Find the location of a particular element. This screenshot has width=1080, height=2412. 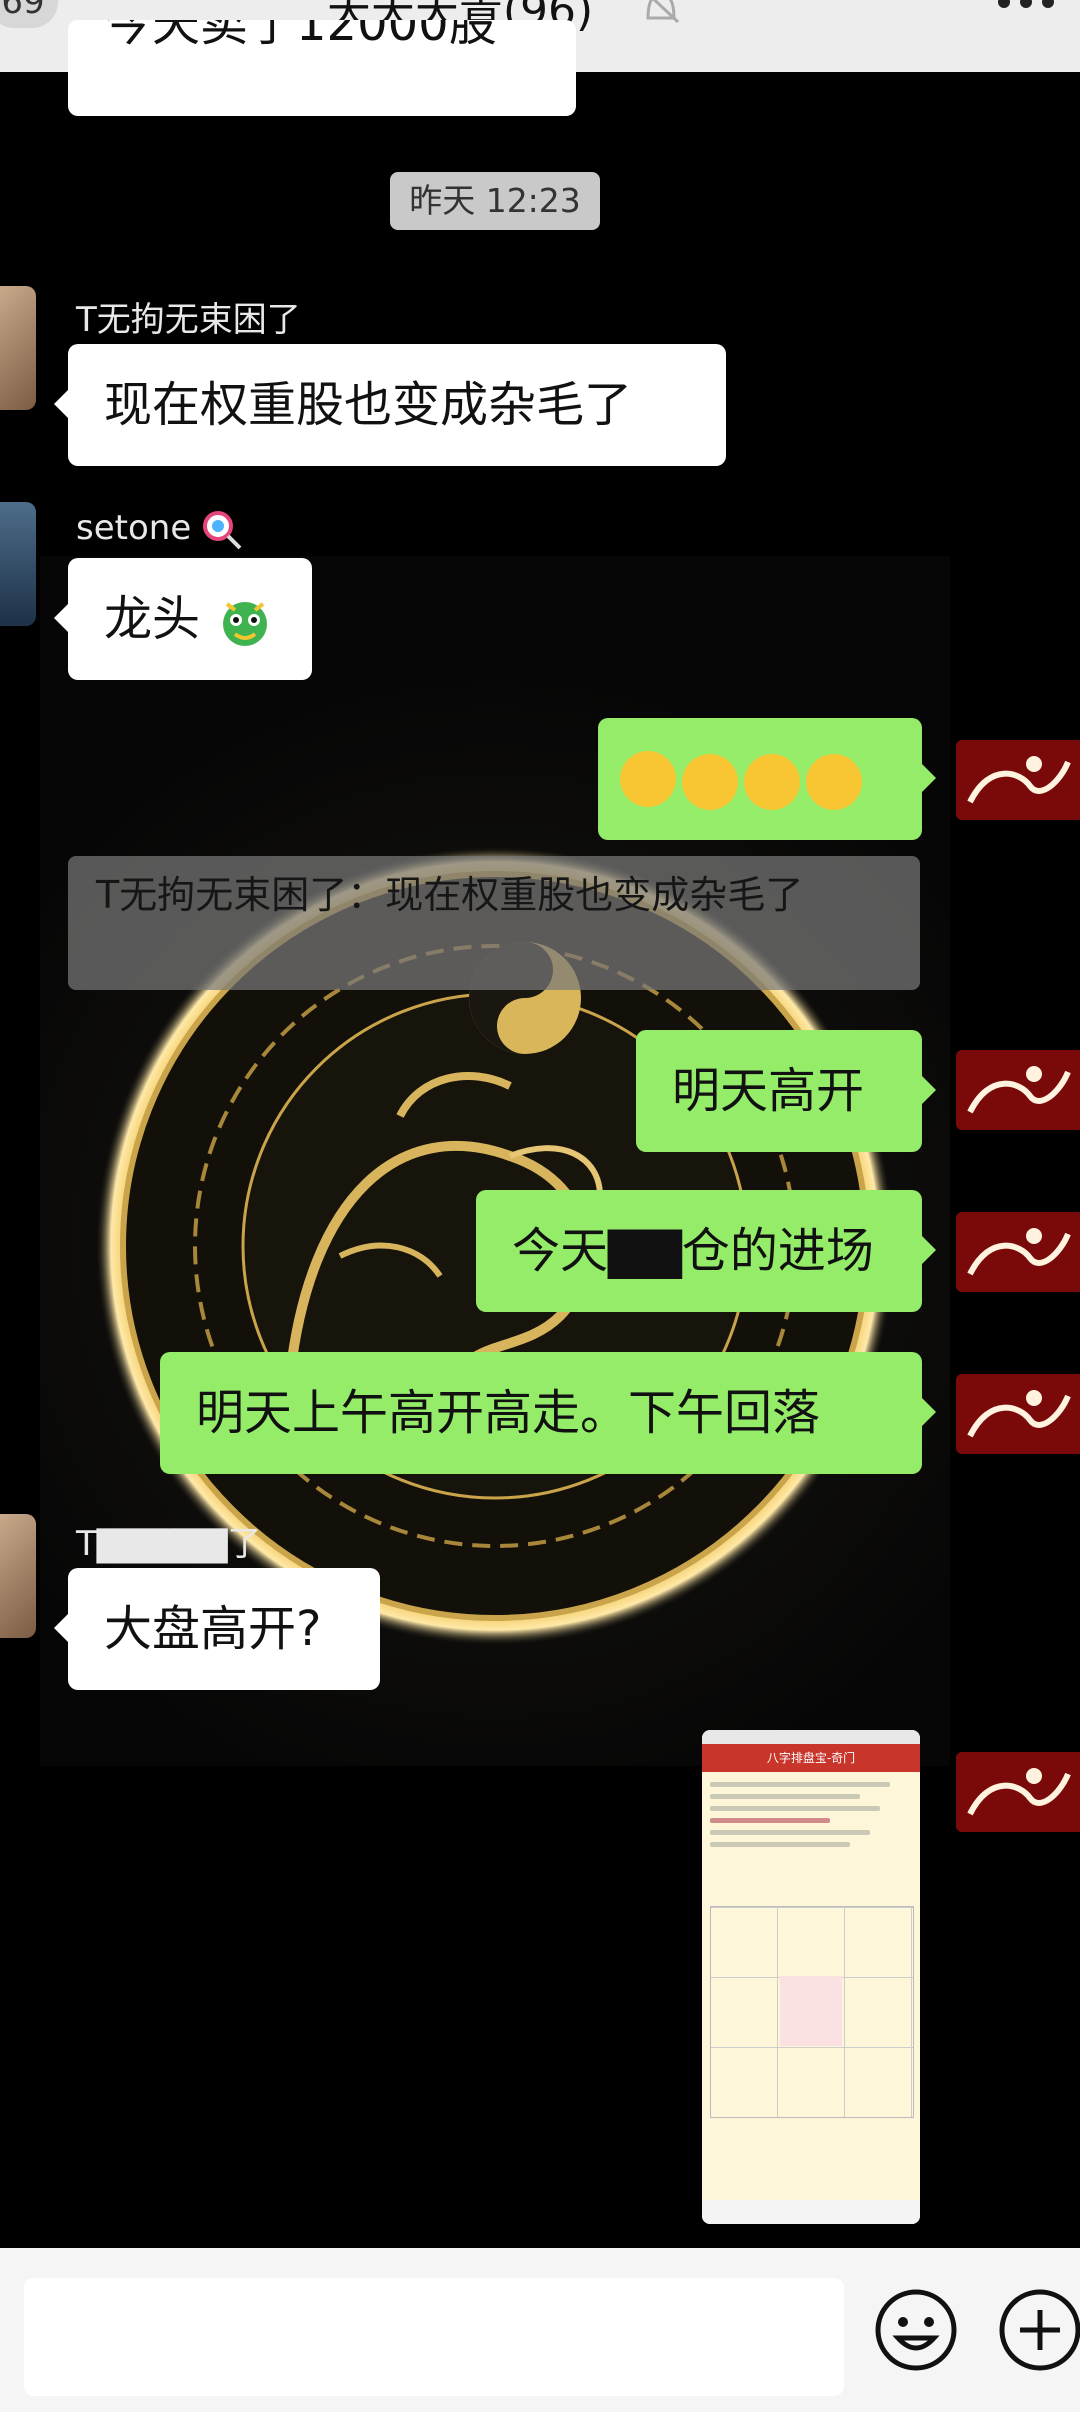

image-message-screenshot: 八字排盘宝-奇门 is located at coordinates (811, 1977).